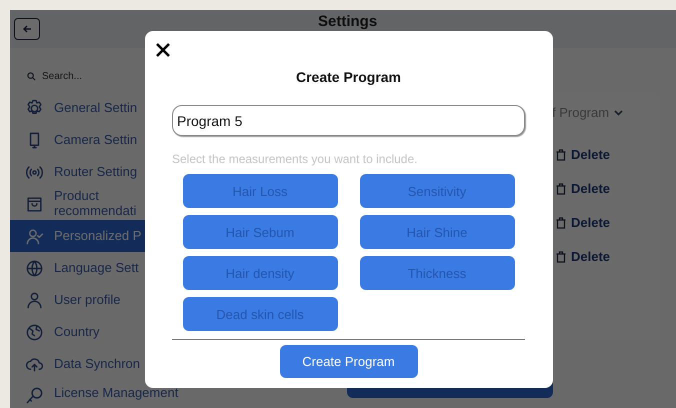 The image size is (676, 408). Describe the element at coordinates (80, 172) in the screenshot. I see `sidebar-item: Router Setting` at that location.